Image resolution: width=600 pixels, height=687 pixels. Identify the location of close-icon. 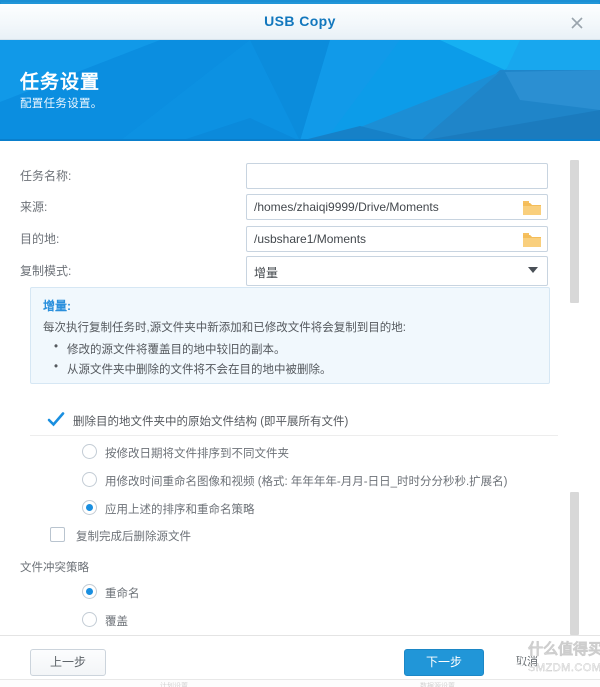
(577, 23).